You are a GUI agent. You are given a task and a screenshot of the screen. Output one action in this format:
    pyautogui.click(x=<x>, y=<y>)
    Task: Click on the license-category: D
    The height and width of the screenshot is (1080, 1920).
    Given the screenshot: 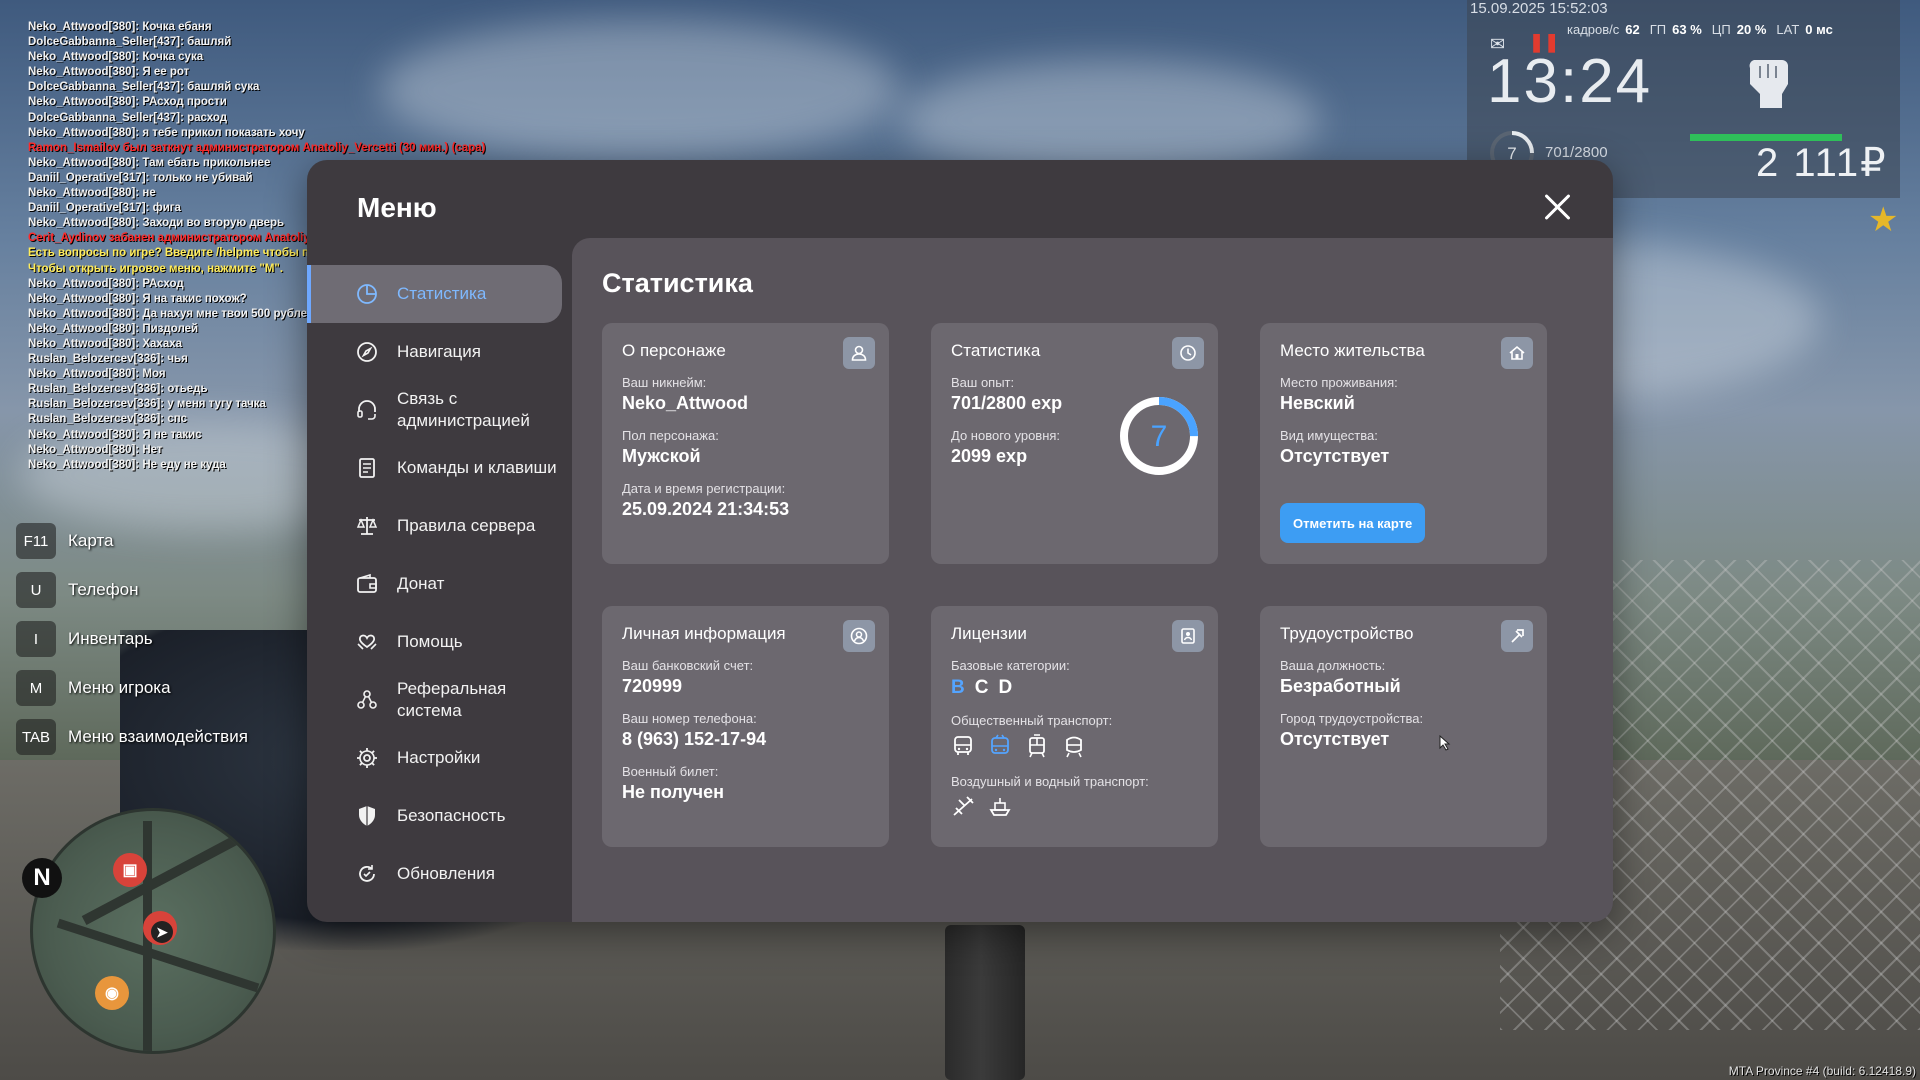 What is the action you would take?
    pyautogui.click(x=1005, y=687)
    